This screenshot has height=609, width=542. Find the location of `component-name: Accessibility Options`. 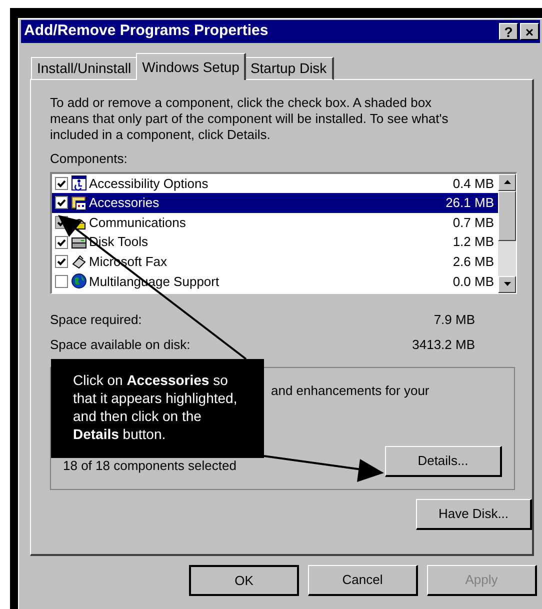

component-name: Accessibility Options is located at coordinates (149, 183).